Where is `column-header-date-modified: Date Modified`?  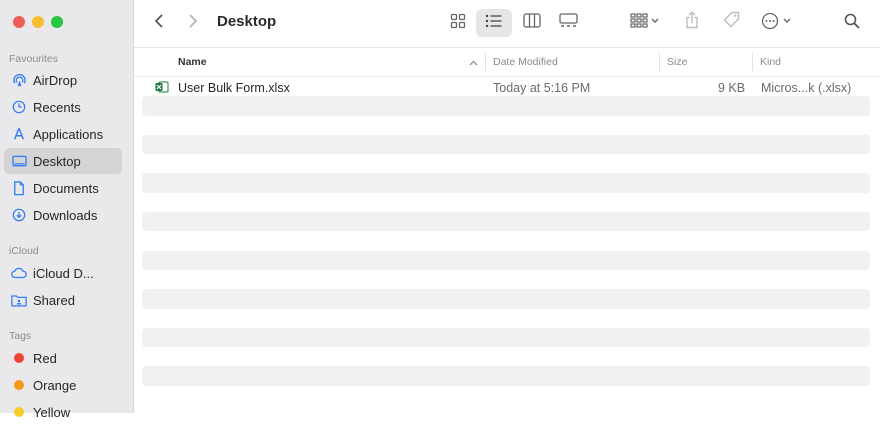 column-header-date-modified: Date Modified is located at coordinates (525, 62).